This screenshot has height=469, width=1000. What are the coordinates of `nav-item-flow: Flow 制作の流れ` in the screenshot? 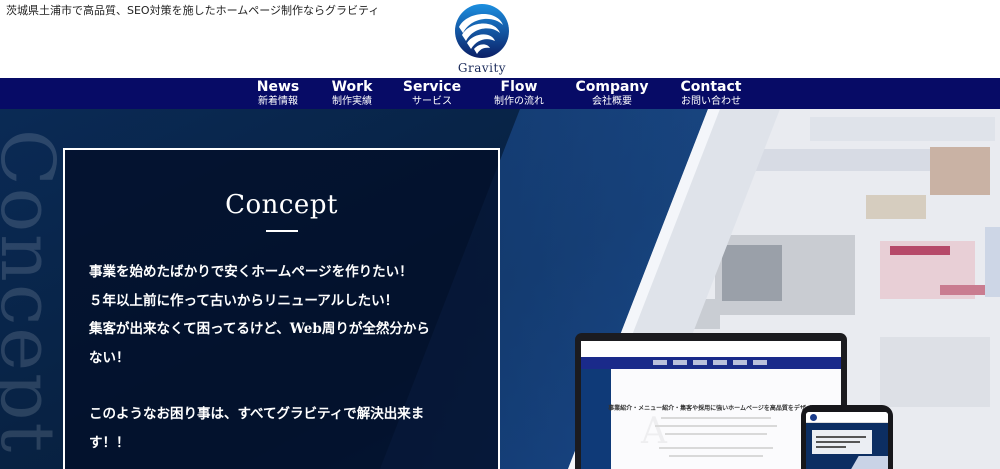 It's located at (519, 93).